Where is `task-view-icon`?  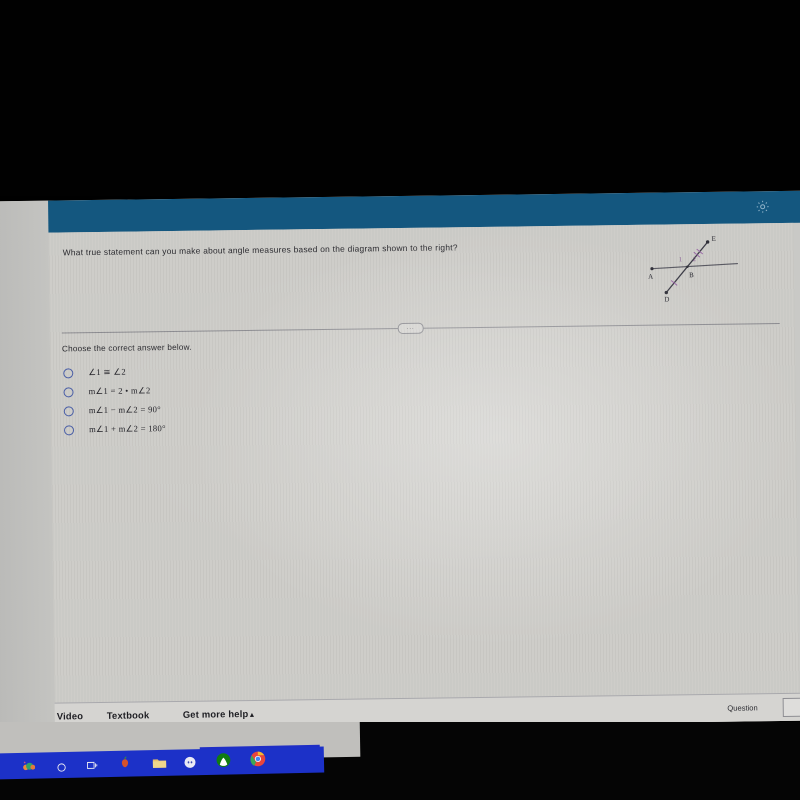
task-view-icon is located at coordinates (92, 764).